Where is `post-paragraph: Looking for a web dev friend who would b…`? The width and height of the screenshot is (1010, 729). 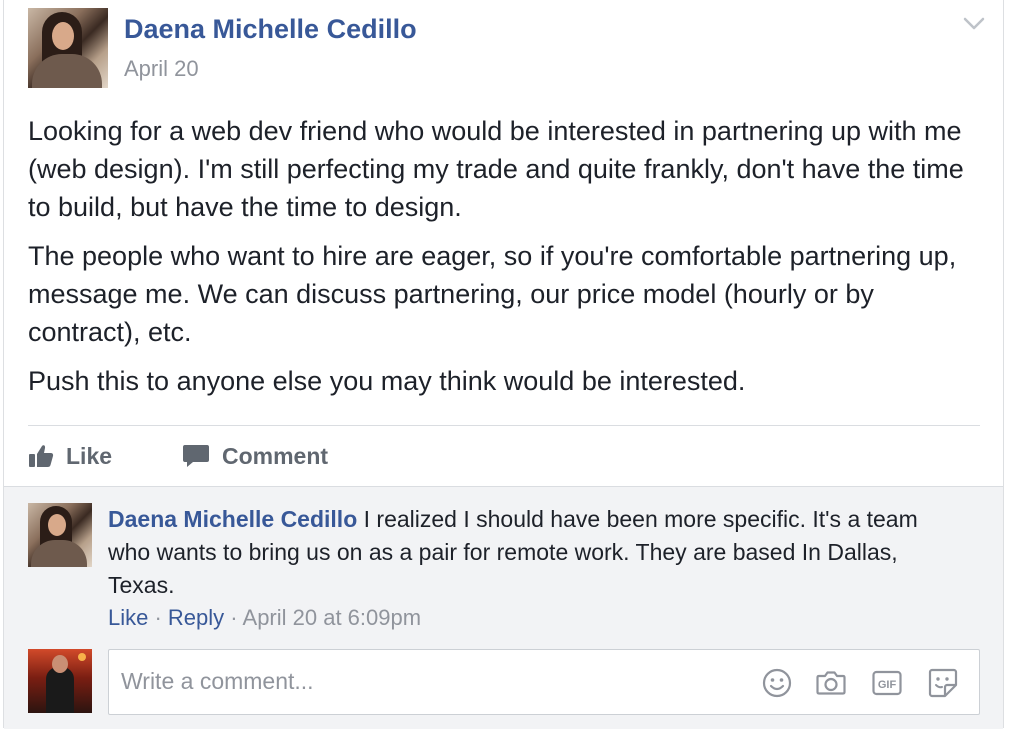 post-paragraph: Looking for a web dev friend who would b… is located at coordinates (496, 169).